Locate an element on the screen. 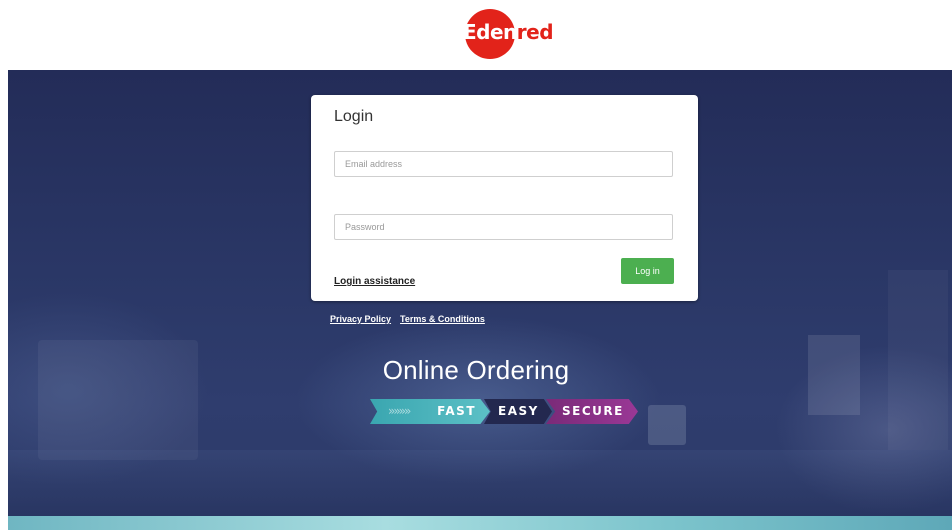 Image resolution: width=952 pixels, height=530 pixels. hero-headline: Online Ordering is located at coordinates (476, 370).